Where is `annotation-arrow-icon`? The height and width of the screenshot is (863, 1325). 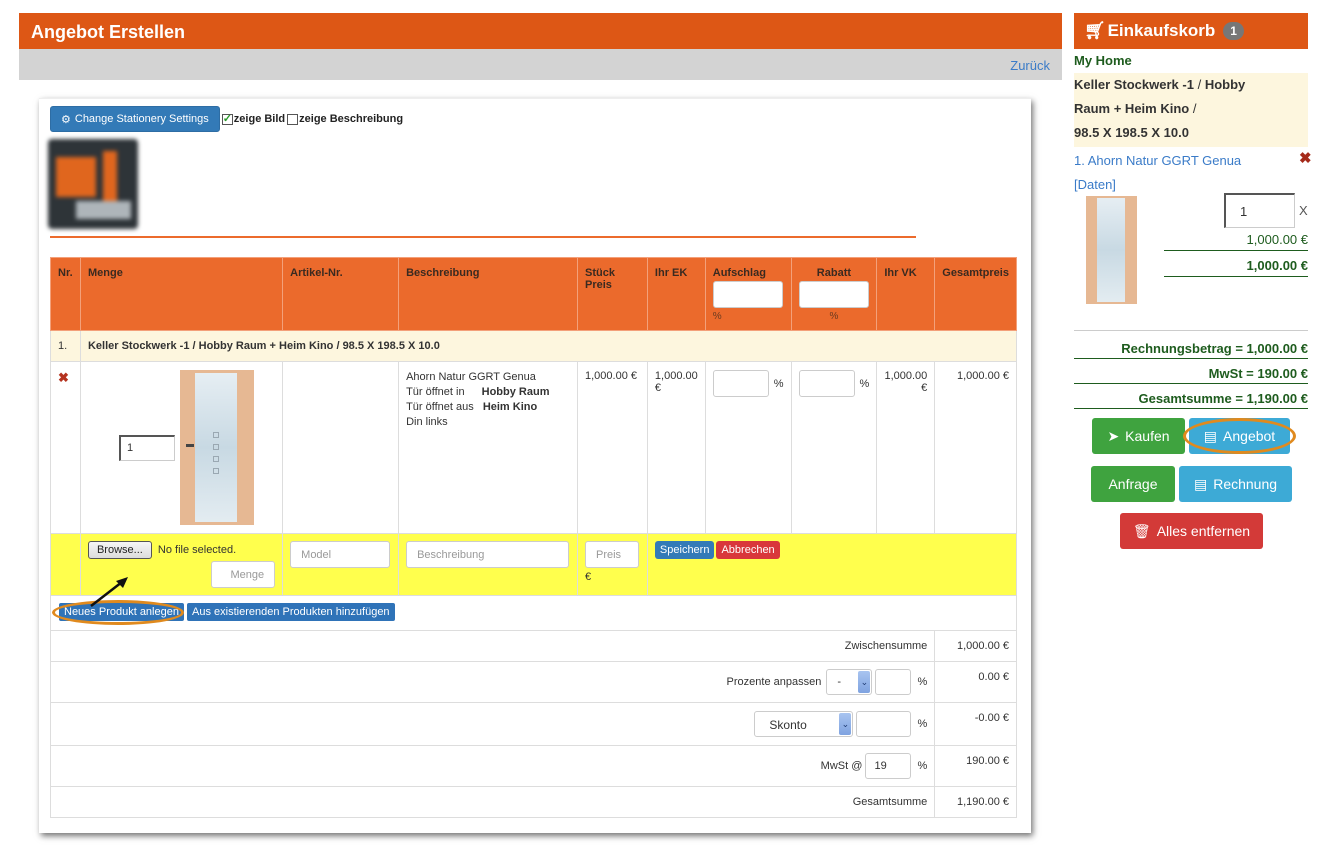 annotation-arrow-icon is located at coordinates (109, 592).